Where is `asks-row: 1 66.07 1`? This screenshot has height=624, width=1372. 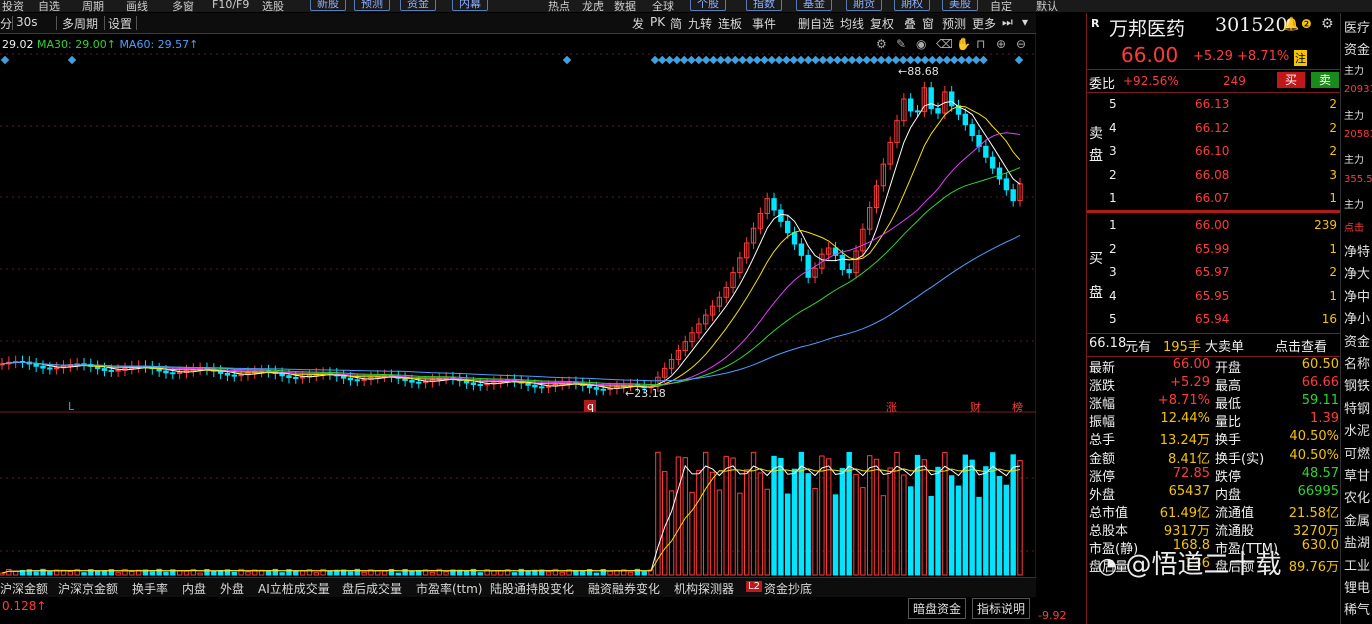
asks-row: 1 66.07 1 is located at coordinates (1214, 198).